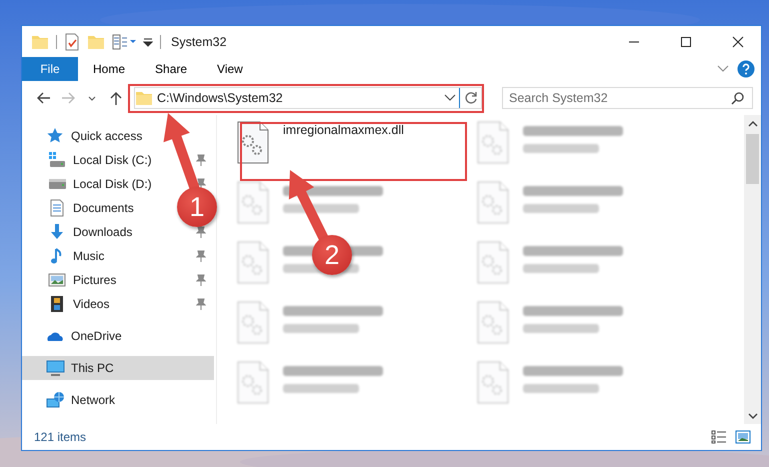 The height and width of the screenshot is (467, 769). I want to click on sidebar-item: This PC, so click(118, 368).